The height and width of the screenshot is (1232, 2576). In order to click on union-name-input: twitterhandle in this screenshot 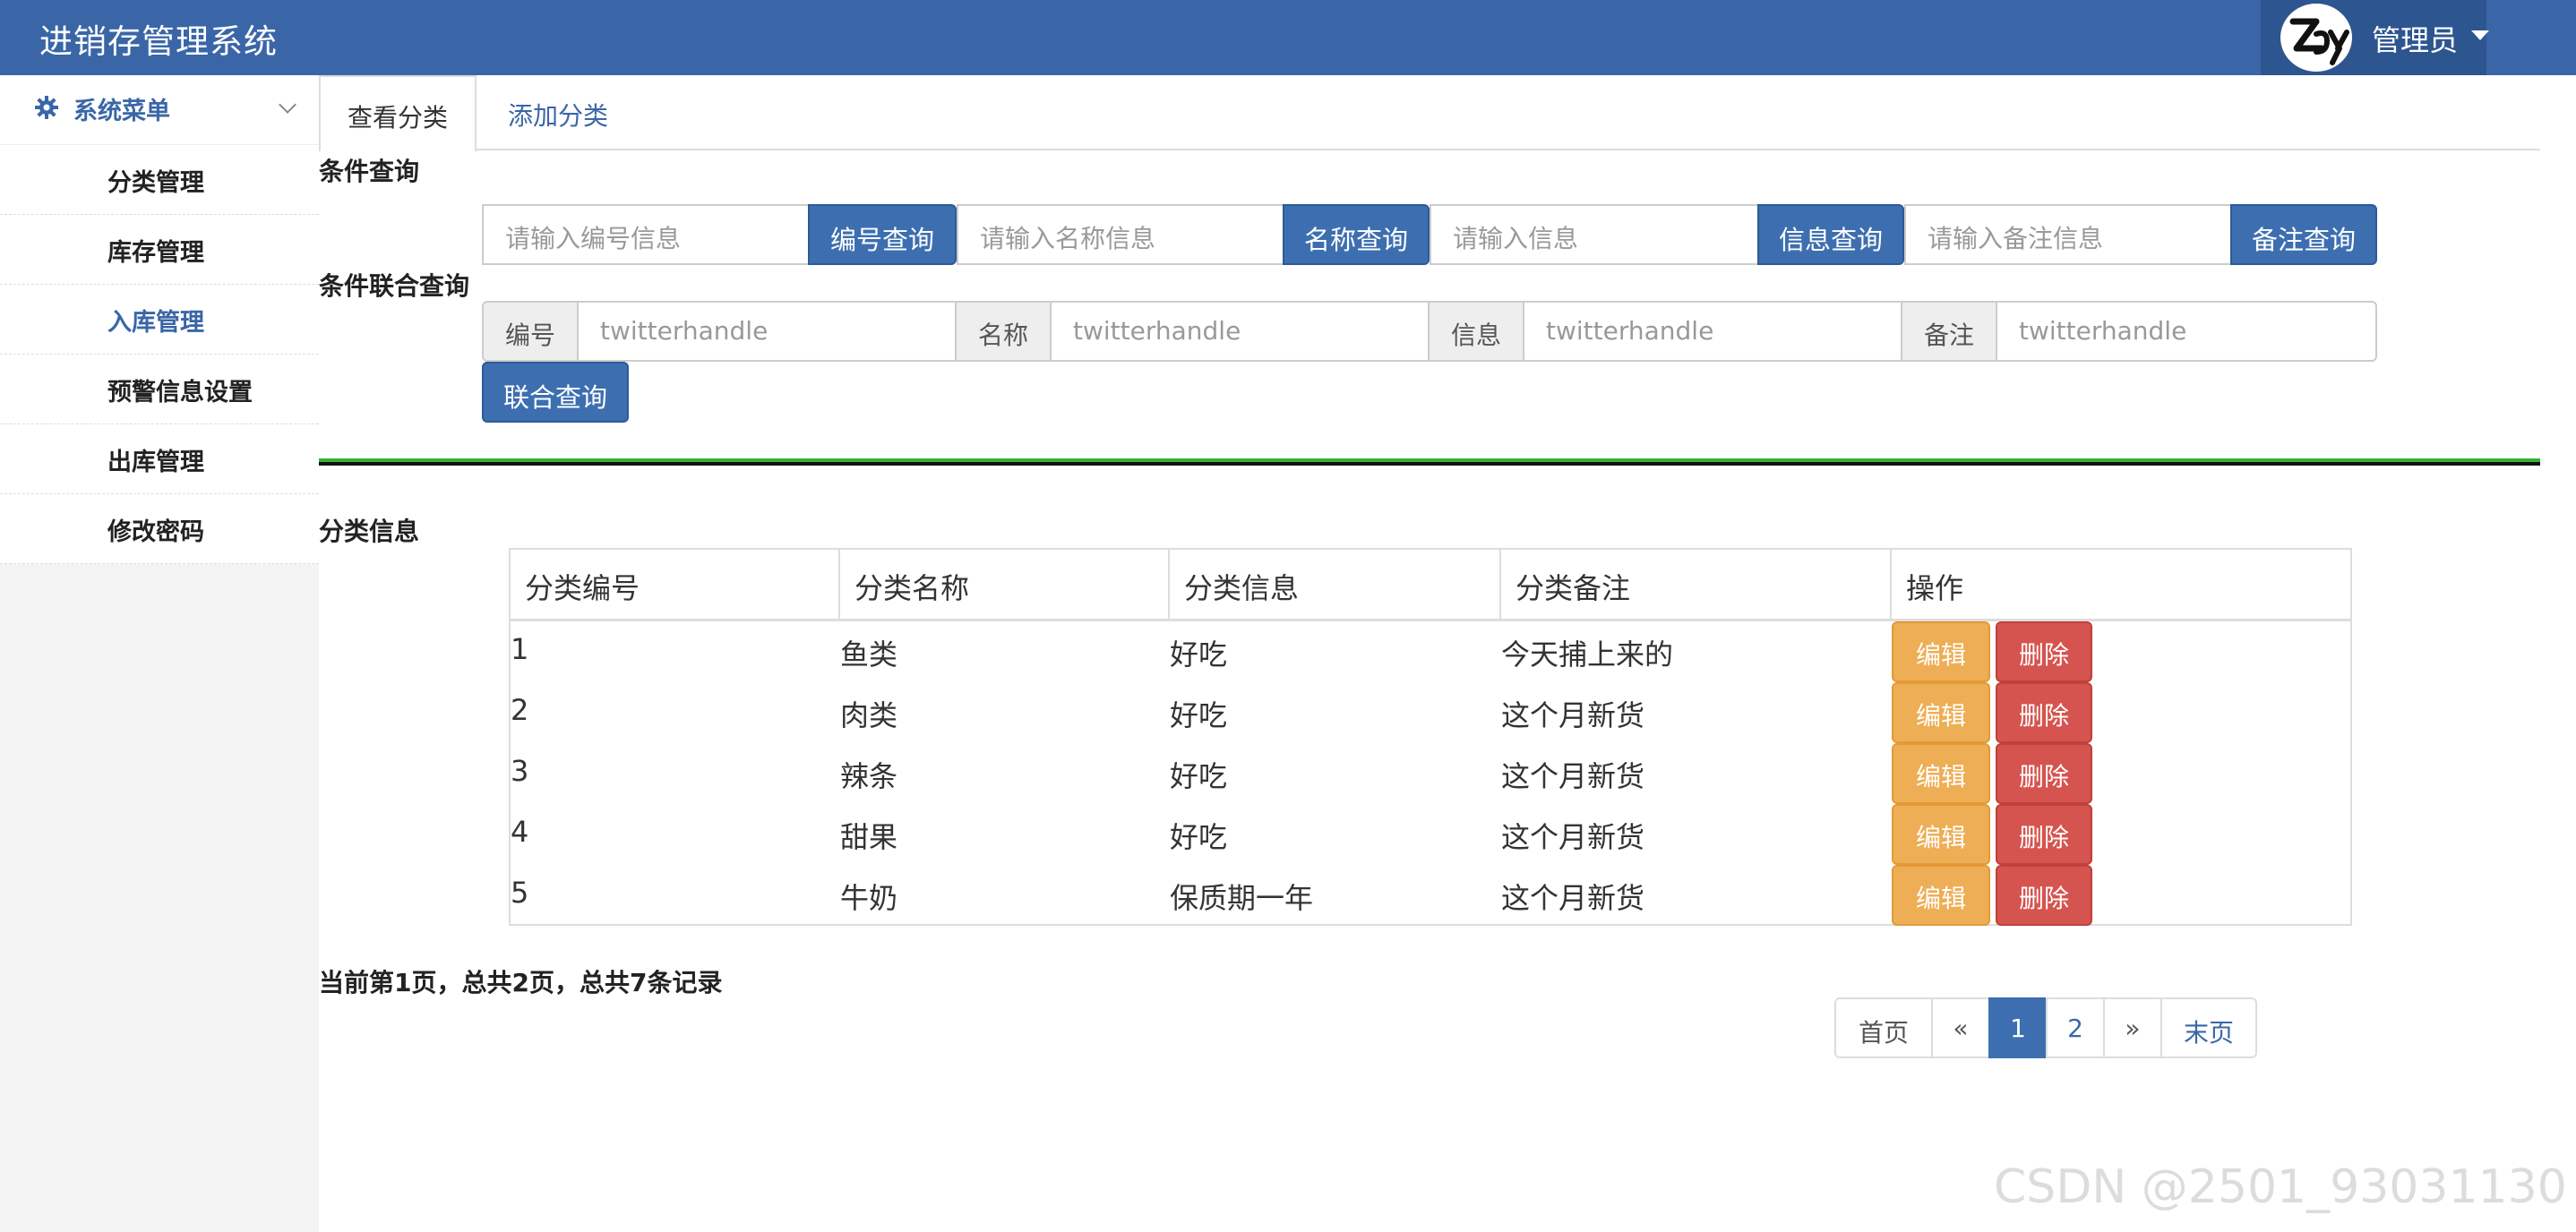, I will do `click(1240, 331)`.